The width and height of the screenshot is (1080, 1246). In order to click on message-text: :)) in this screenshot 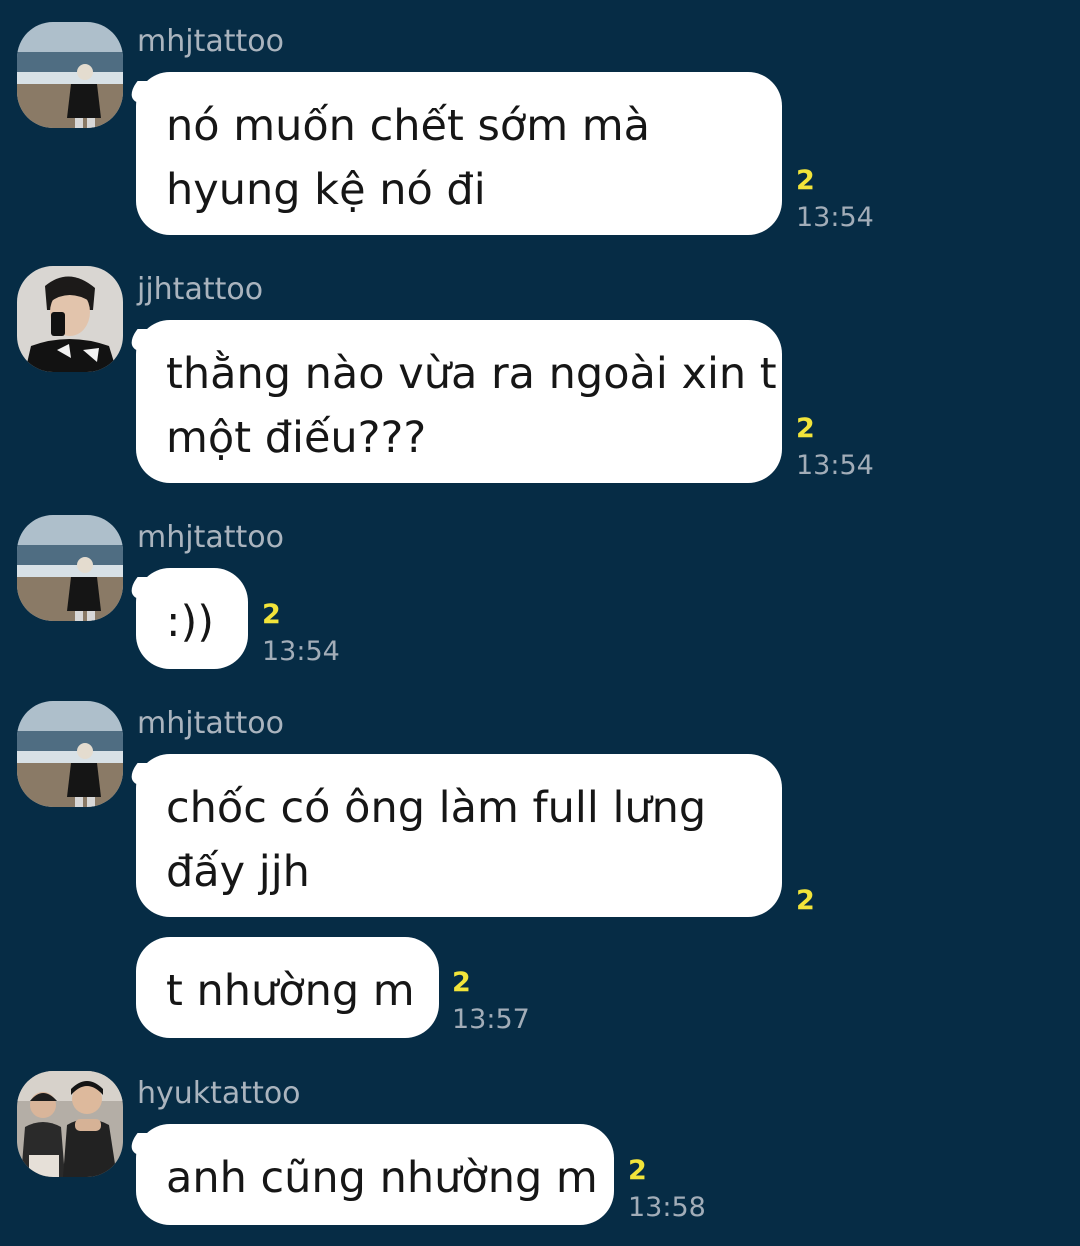, I will do `click(190, 622)`.